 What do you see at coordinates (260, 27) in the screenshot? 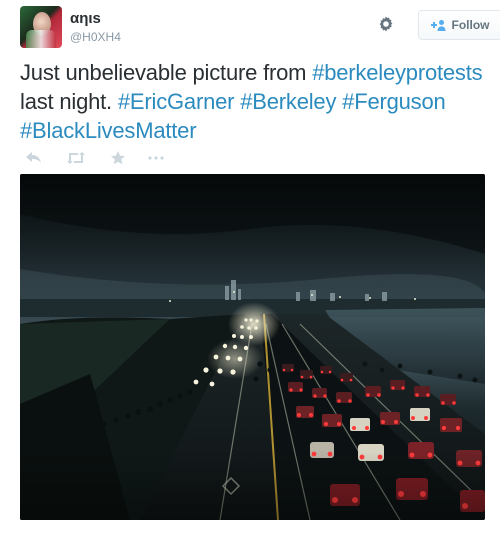
I see `tweet-header: αηιs @H0XH4 Follow` at bounding box center [260, 27].